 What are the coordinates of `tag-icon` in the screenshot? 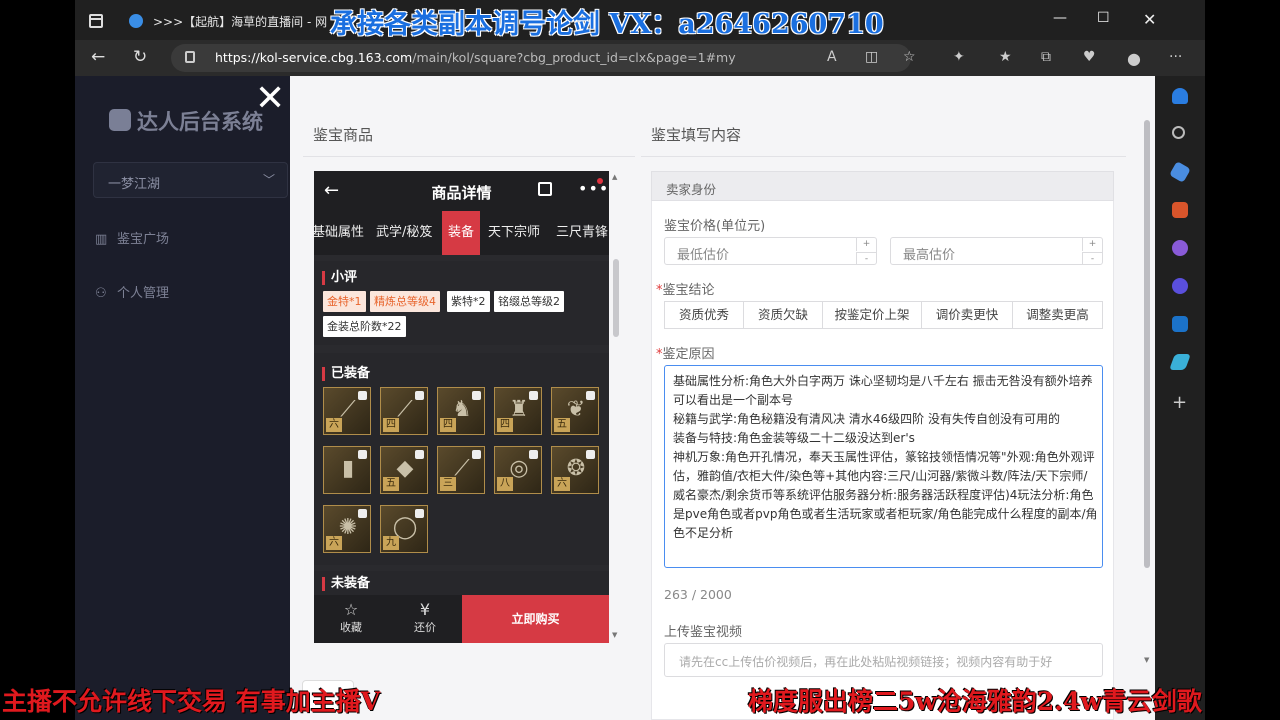 It's located at (1180, 172).